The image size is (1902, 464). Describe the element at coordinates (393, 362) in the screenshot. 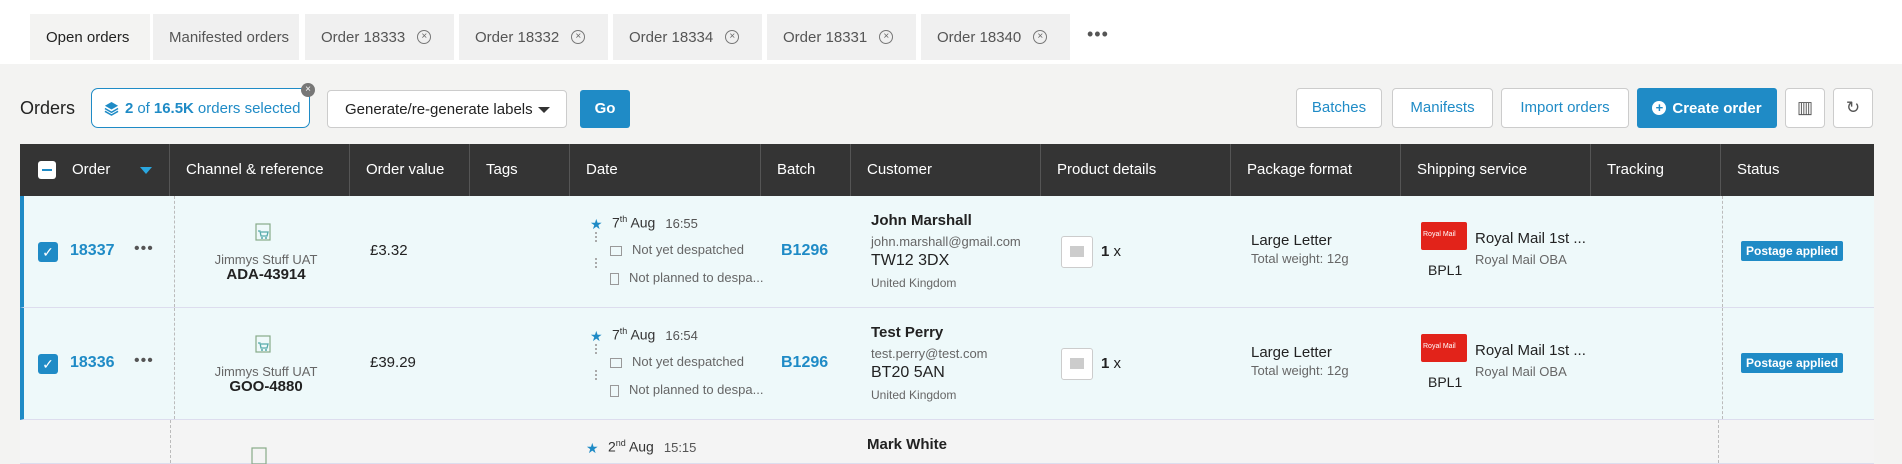

I see `order-value: £39.29` at that location.